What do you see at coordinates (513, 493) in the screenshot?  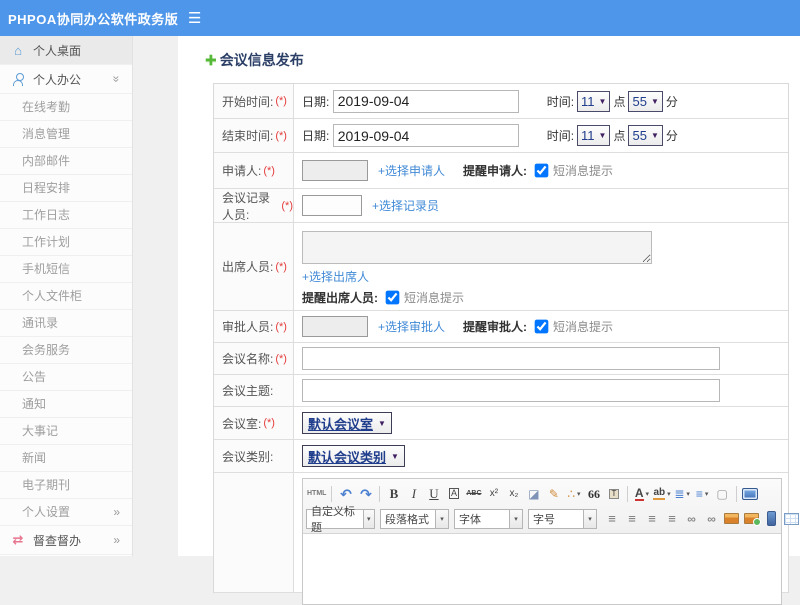 I see `subscript-icon: x₂` at bounding box center [513, 493].